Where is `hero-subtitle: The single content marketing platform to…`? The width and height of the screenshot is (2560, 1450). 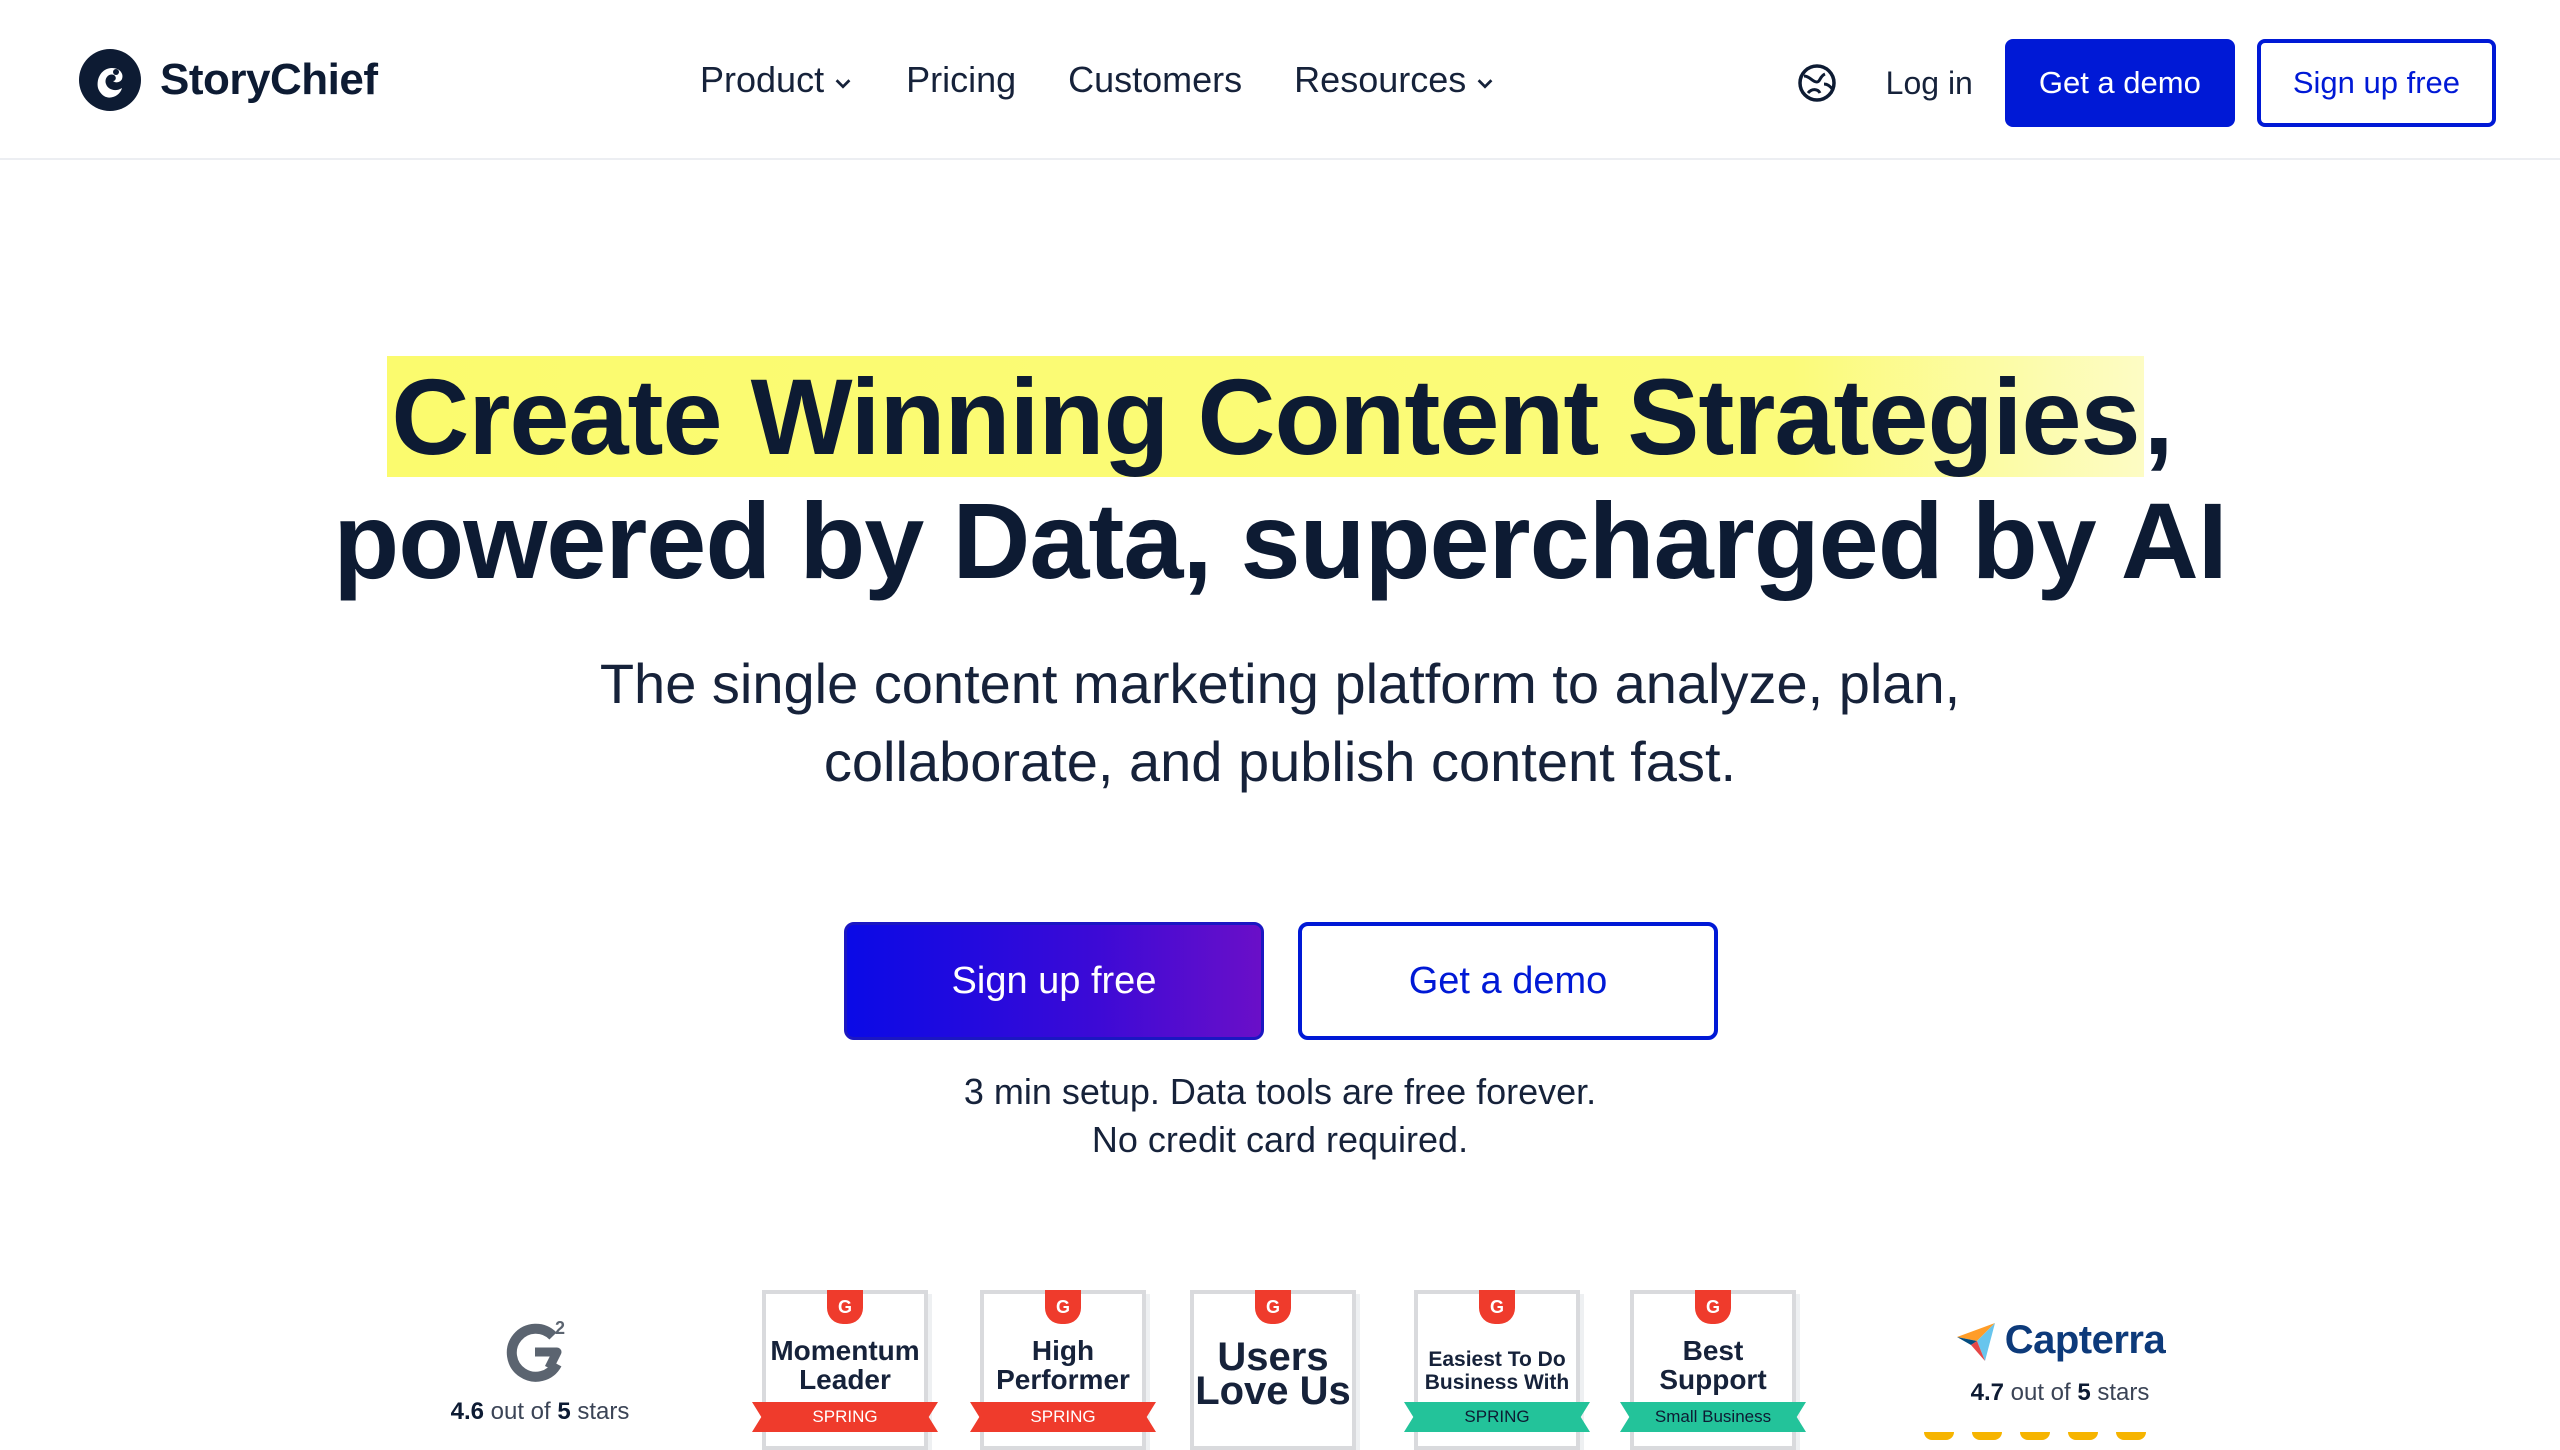
hero-subtitle: The single content marketing platform to… is located at coordinates (1280, 723).